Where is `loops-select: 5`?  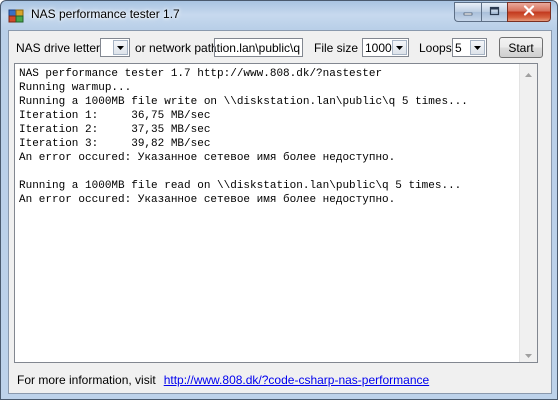 loops-select: 5 is located at coordinates (469, 47).